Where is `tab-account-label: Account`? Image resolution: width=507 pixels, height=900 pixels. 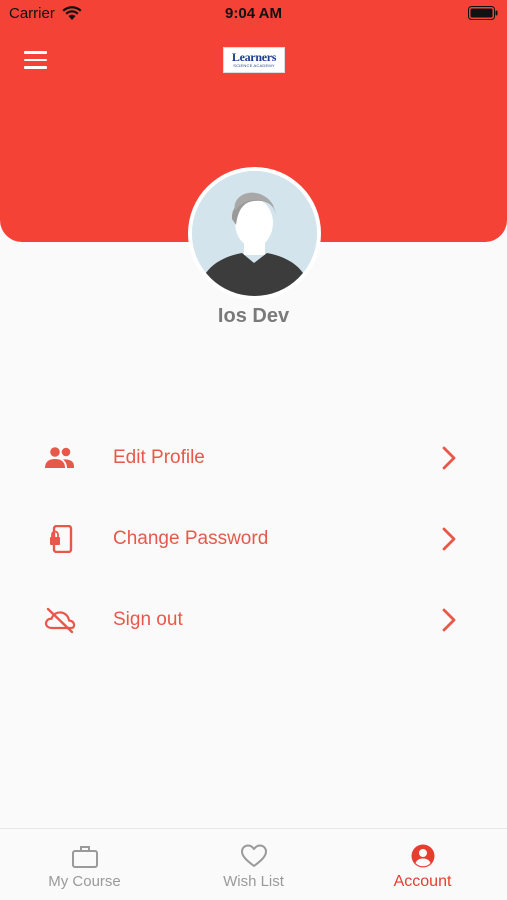
tab-account-label: Account is located at coordinates (422, 881).